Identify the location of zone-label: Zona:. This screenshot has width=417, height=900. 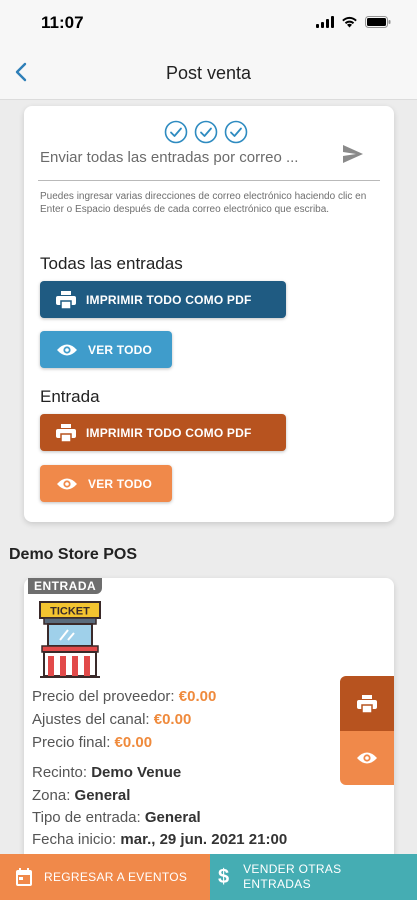
(51, 795).